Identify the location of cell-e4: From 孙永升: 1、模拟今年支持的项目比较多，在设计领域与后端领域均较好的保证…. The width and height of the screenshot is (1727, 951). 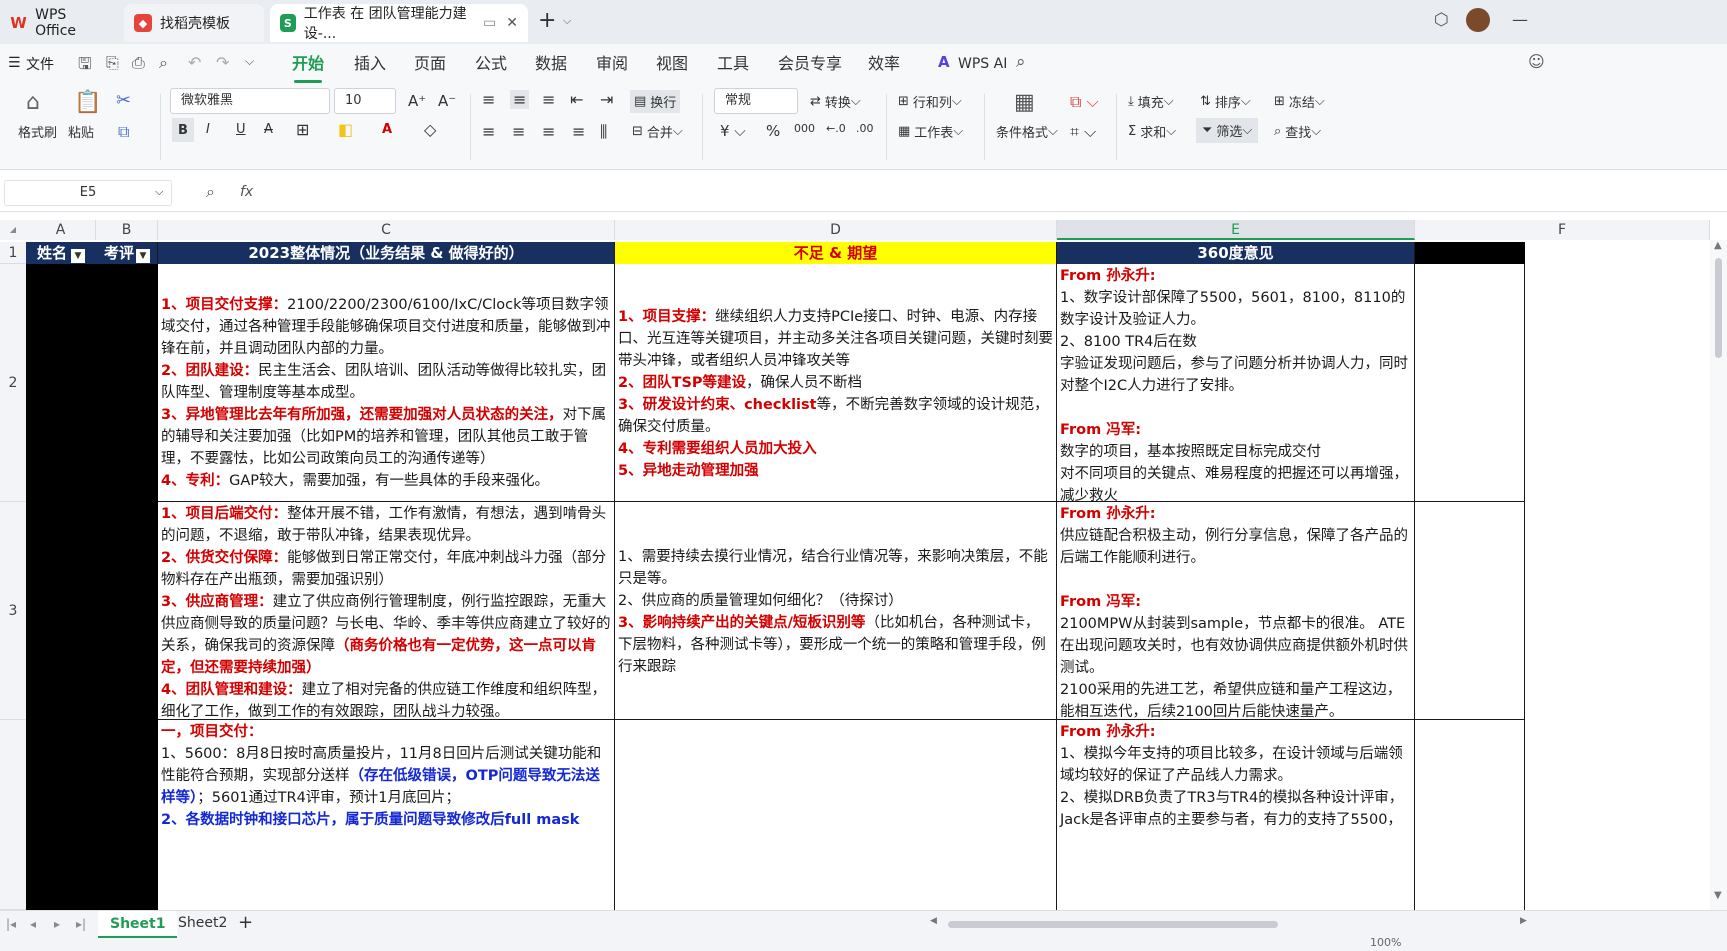
(1236, 815).